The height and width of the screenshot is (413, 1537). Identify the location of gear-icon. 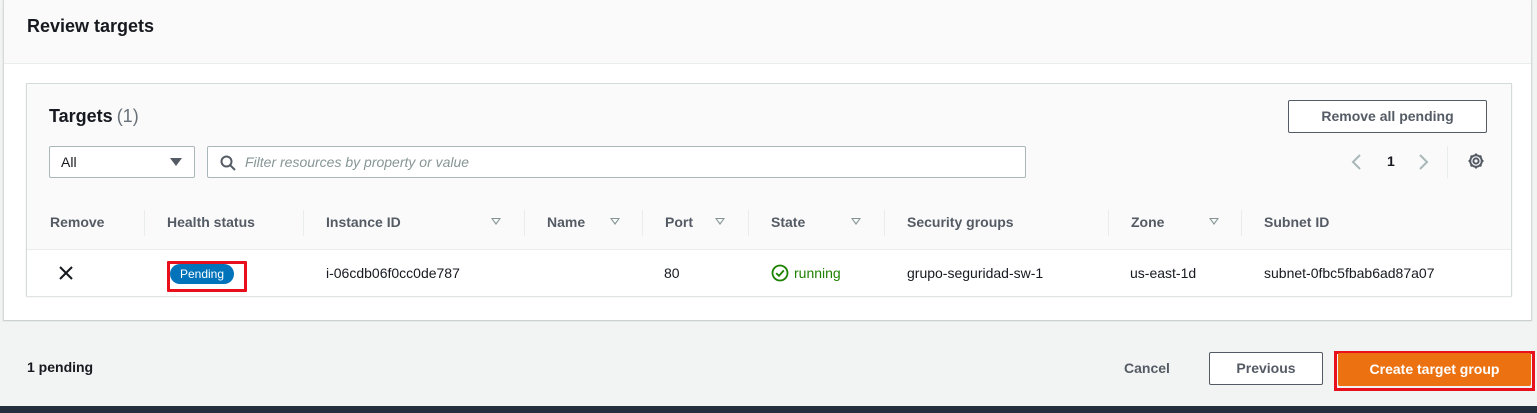
(1476, 161).